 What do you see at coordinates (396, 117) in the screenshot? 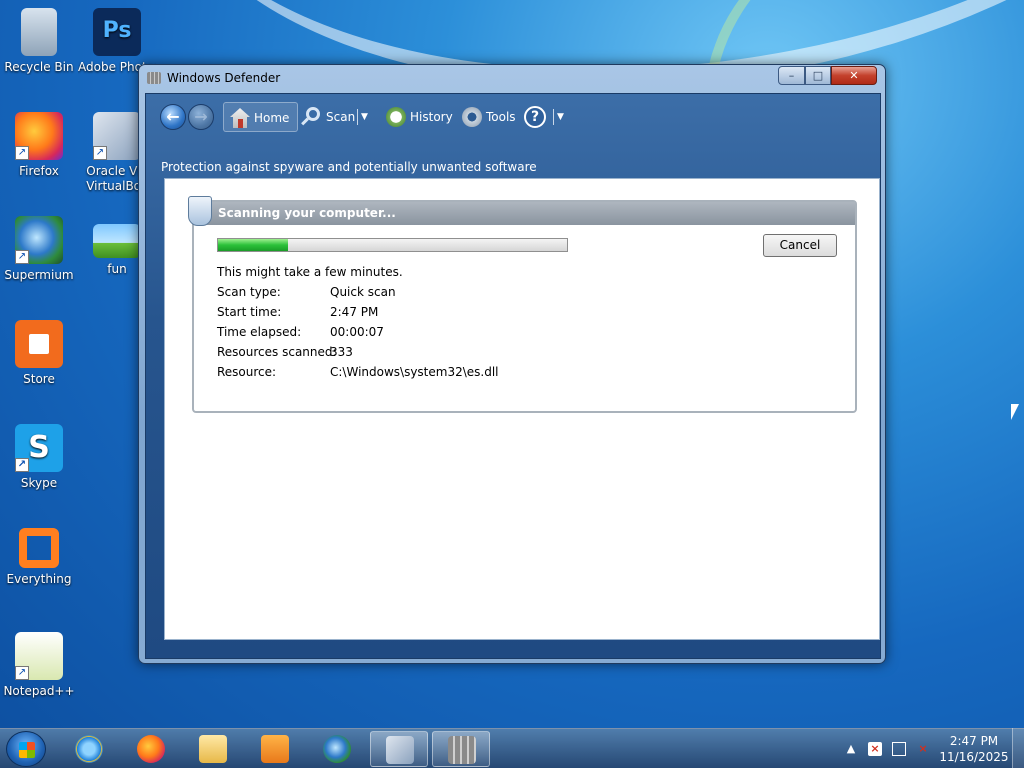
I see `history-clock-icon` at bounding box center [396, 117].